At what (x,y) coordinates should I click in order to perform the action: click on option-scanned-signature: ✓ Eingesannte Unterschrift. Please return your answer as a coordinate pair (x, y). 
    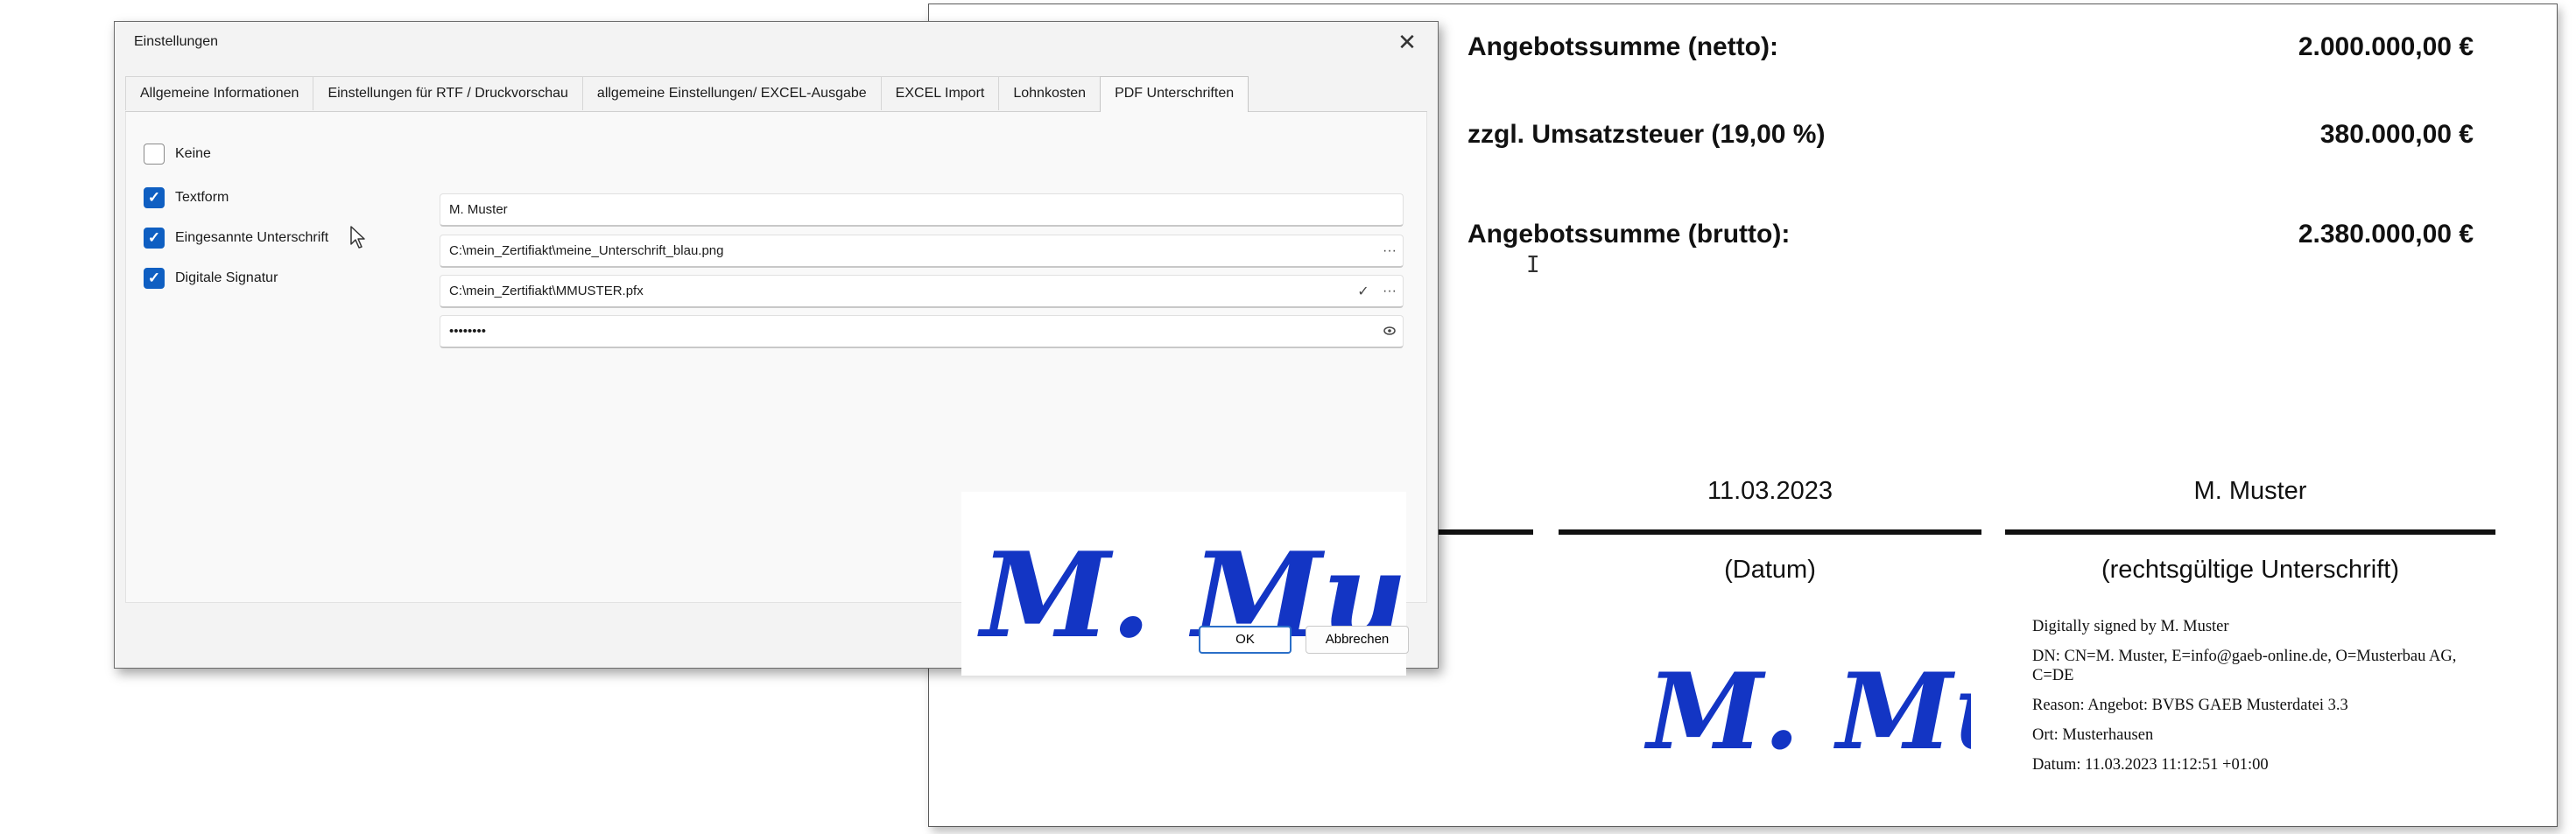
    Looking at the image, I should click on (236, 238).